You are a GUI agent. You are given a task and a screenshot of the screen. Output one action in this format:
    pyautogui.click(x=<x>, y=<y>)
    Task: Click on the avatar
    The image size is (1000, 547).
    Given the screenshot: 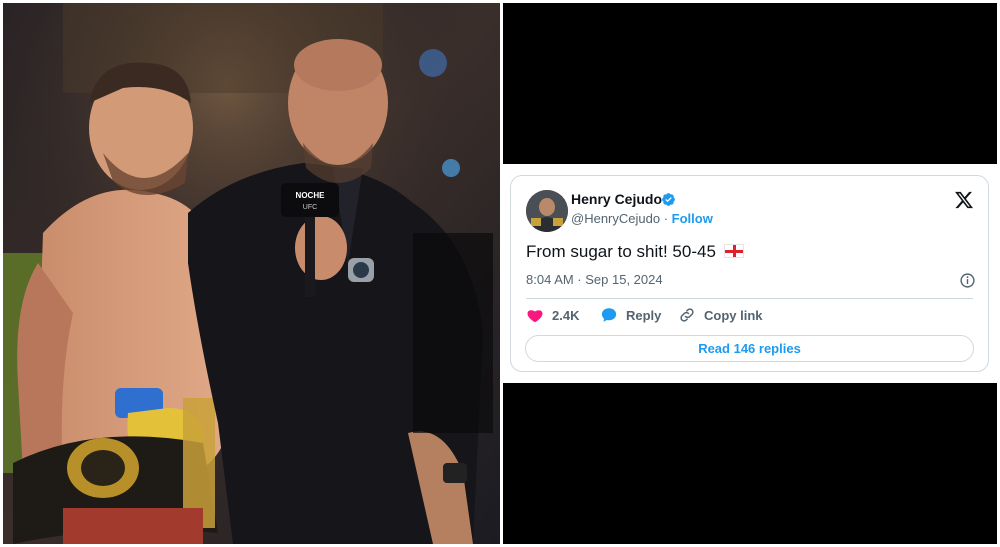 What is the action you would take?
    pyautogui.click(x=547, y=211)
    